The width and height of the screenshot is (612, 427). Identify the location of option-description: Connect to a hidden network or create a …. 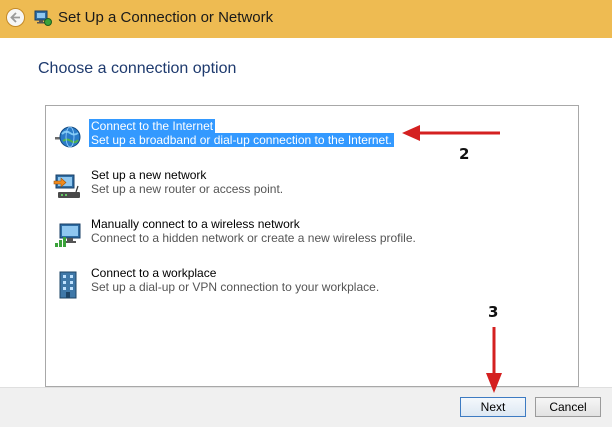
(253, 238).